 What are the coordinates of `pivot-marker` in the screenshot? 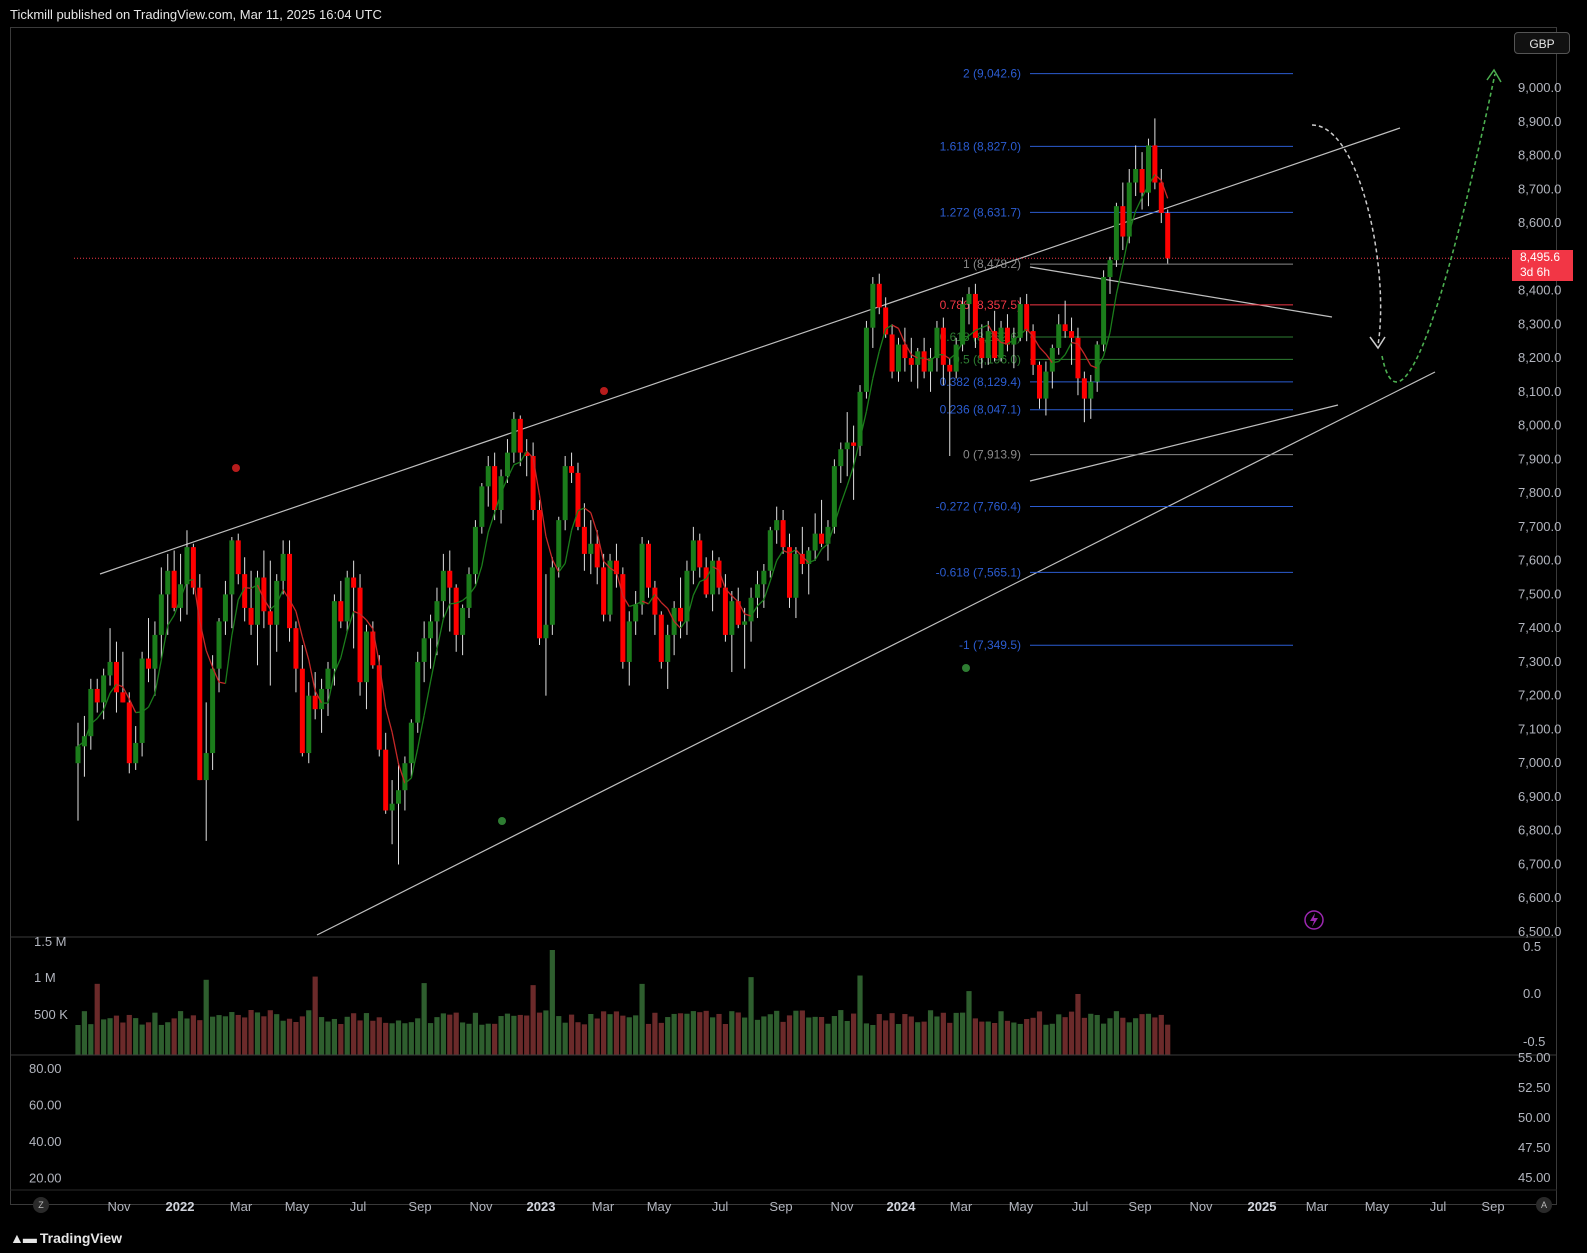 It's located at (966, 668).